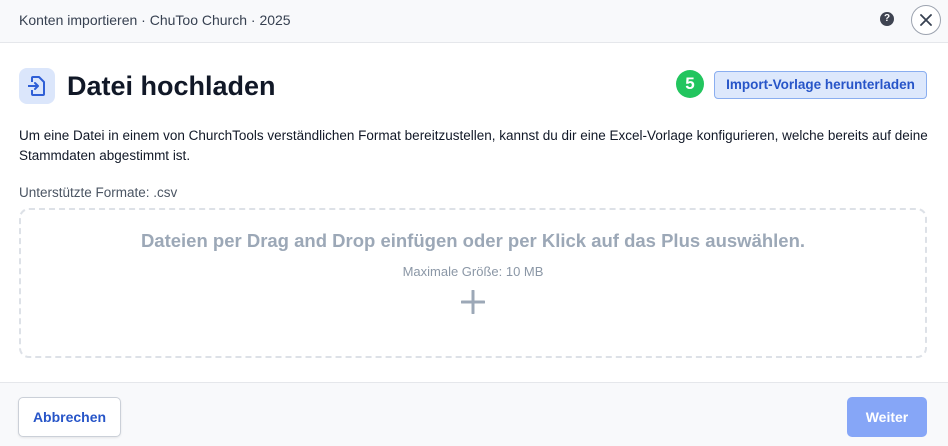  Describe the element at coordinates (887, 19) in the screenshot. I see `question-circle-icon: ?` at that location.